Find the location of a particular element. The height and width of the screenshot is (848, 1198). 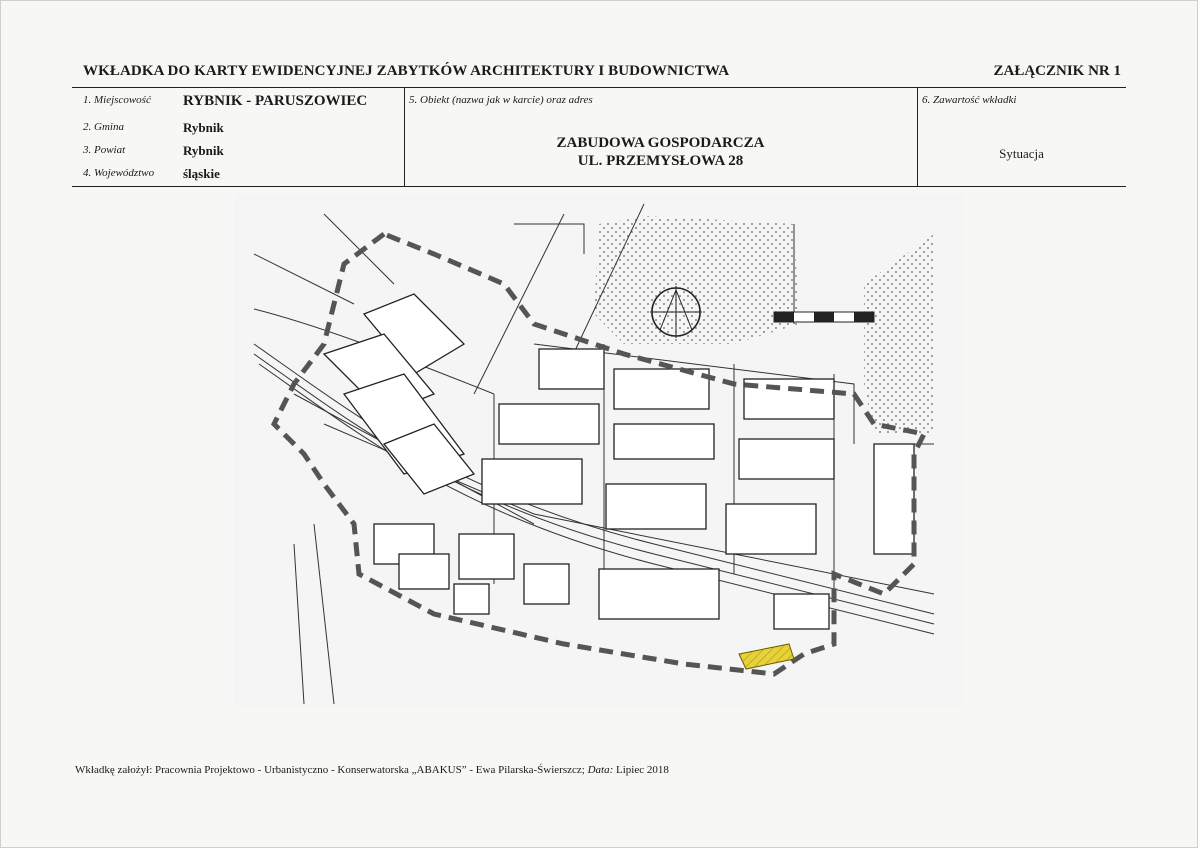

district-label: 3. Powiat is located at coordinates (104, 150).